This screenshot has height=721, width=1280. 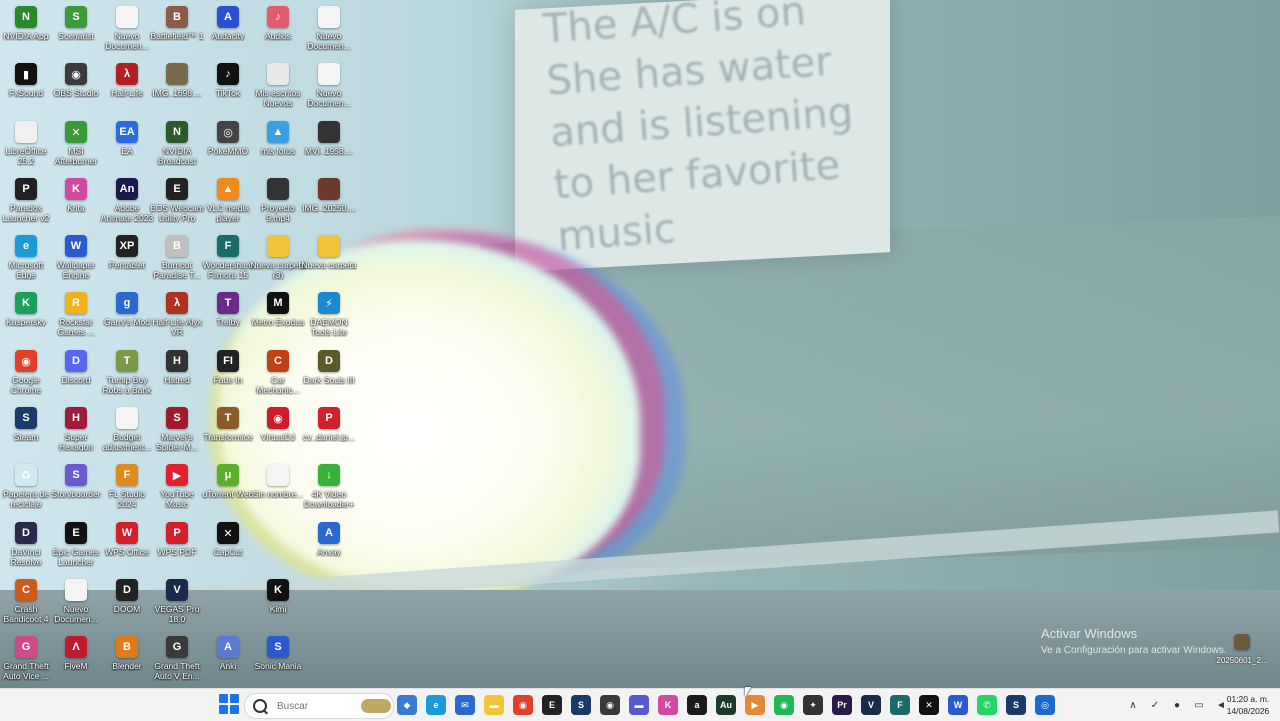 I want to click on wallpaper-engine-icon: W, so click(x=958, y=705).